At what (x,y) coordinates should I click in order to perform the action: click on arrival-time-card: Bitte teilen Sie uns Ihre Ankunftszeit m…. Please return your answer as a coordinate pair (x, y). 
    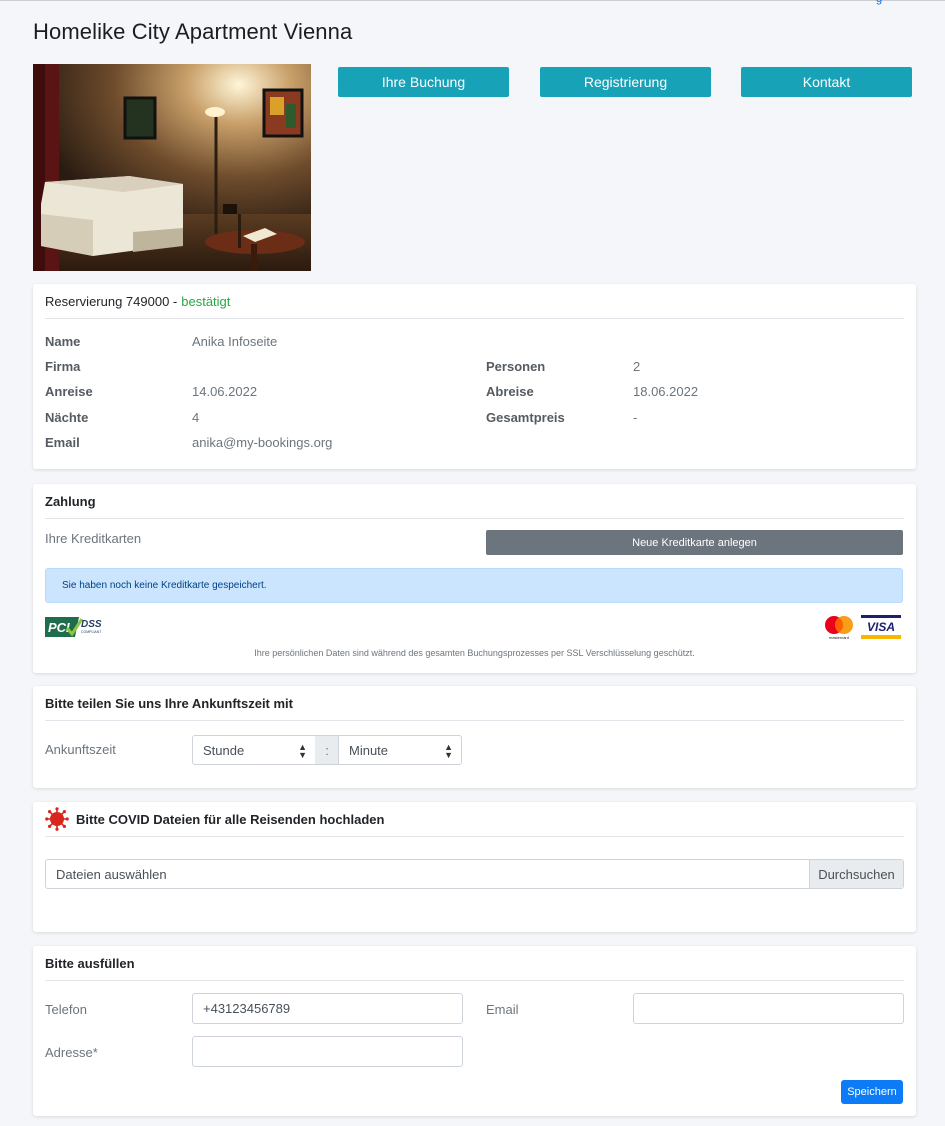
    Looking at the image, I should click on (474, 737).